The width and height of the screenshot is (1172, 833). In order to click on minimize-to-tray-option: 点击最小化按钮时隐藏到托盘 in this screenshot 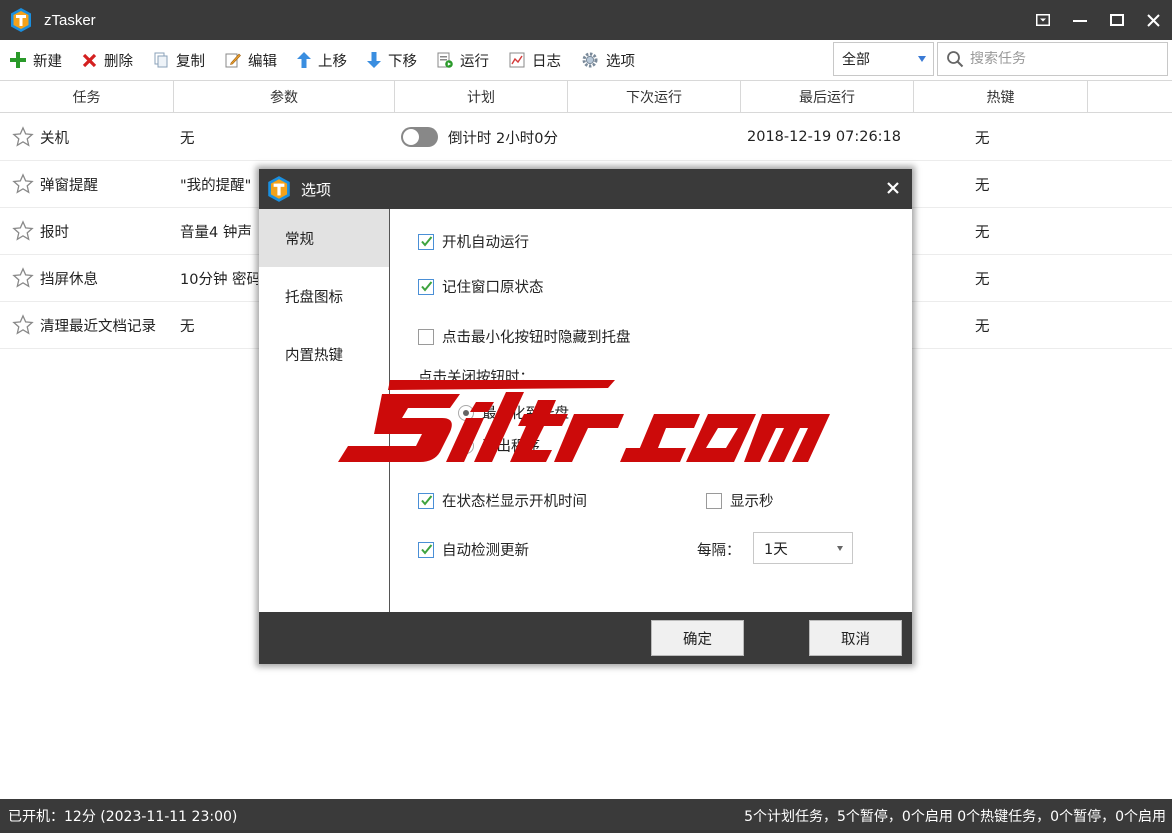, I will do `click(524, 336)`.